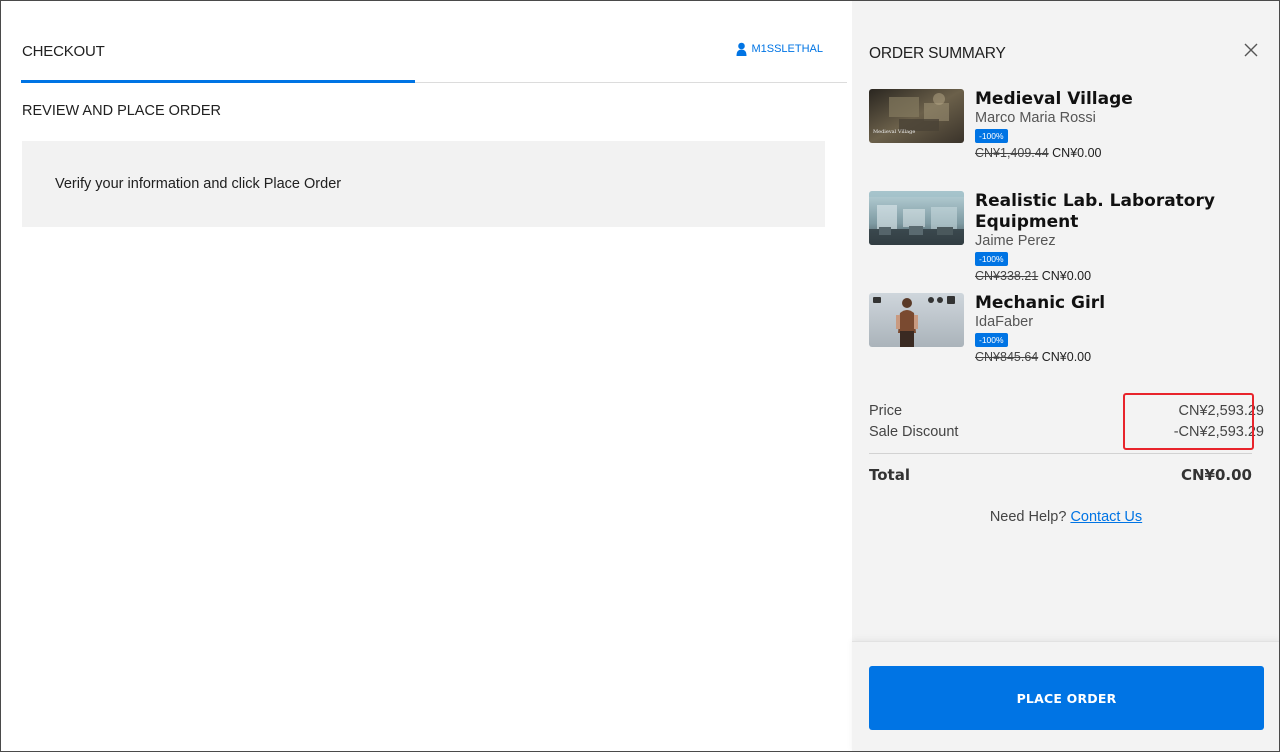  What do you see at coordinates (1216, 475) in the screenshot?
I see `total-value: CN¥0.00` at bounding box center [1216, 475].